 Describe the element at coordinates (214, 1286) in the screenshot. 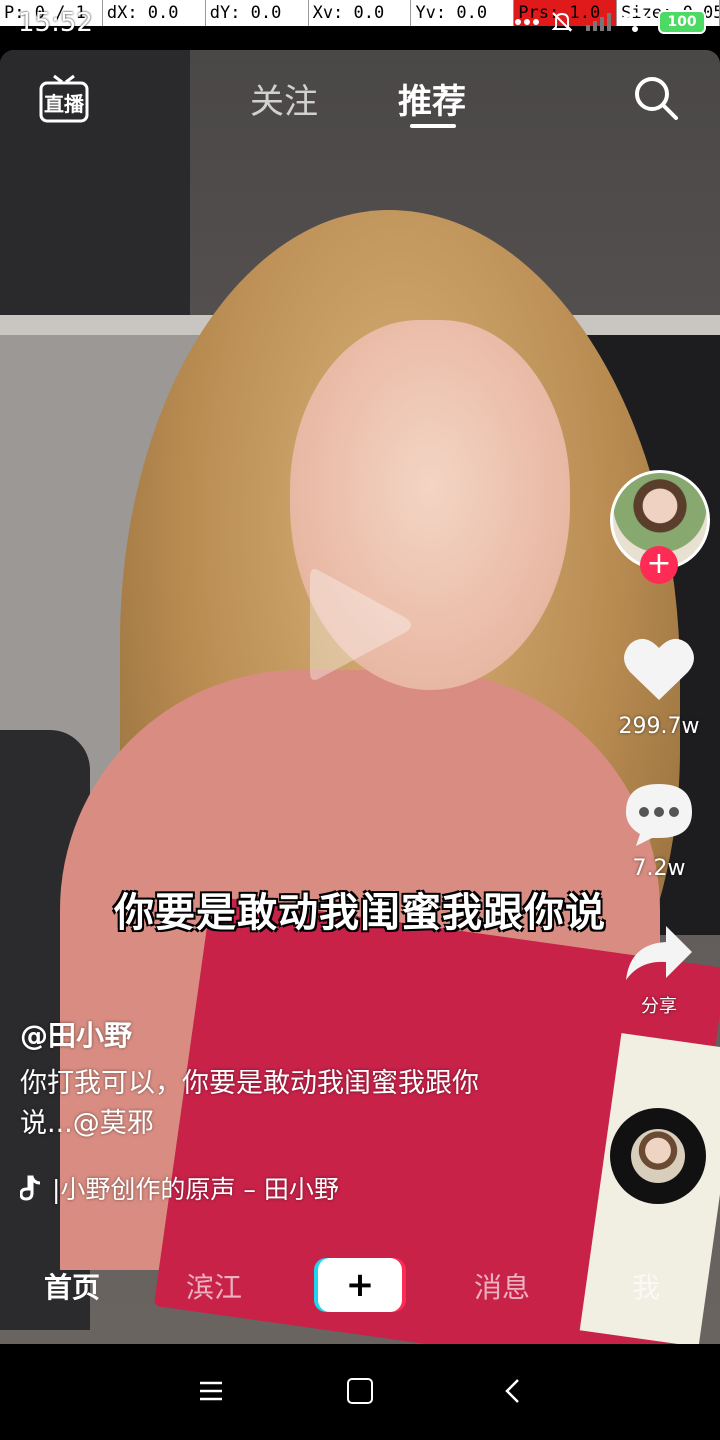

I see `tab-city: 滨江` at that location.